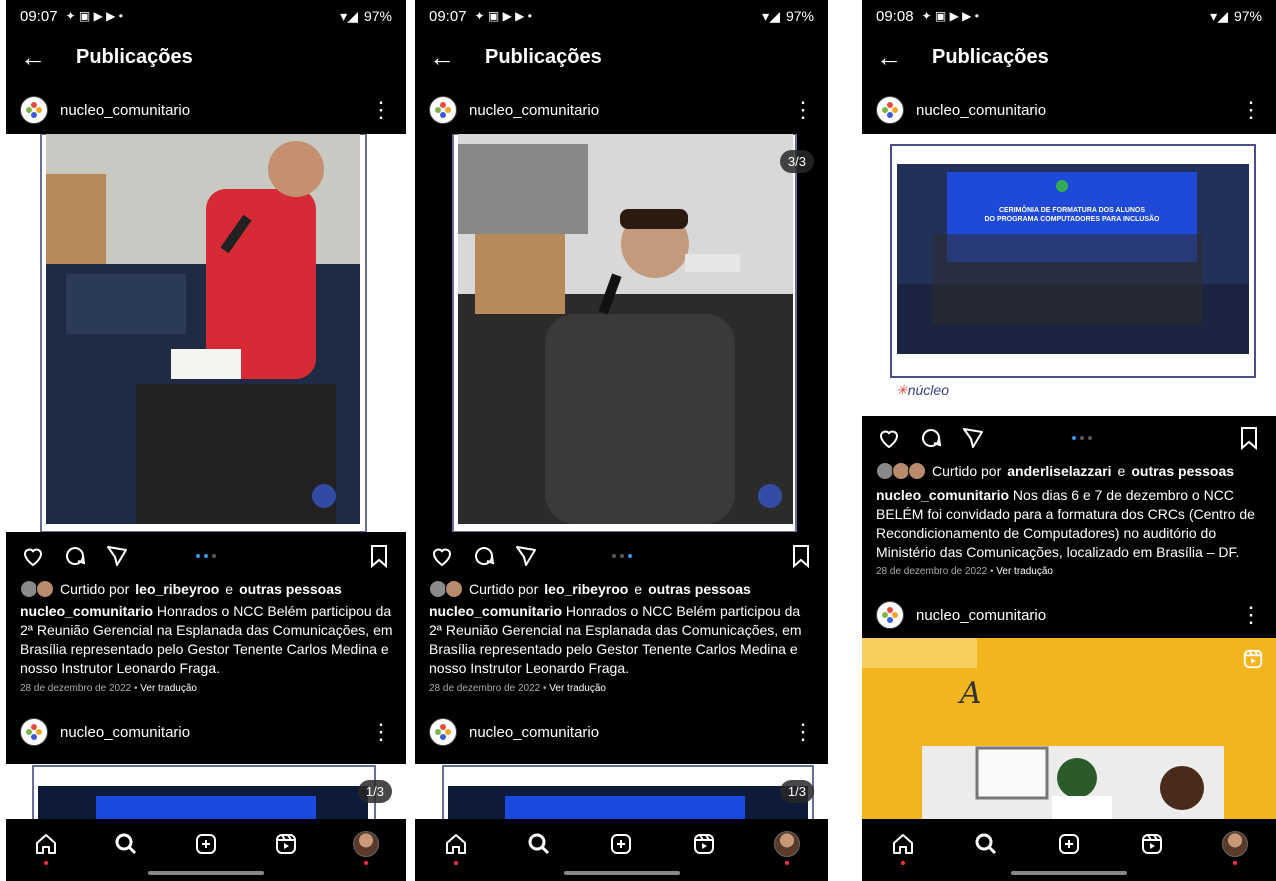  What do you see at coordinates (543, 56) in the screenshot?
I see `page-title: Publicações` at bounding box center [543, 56].